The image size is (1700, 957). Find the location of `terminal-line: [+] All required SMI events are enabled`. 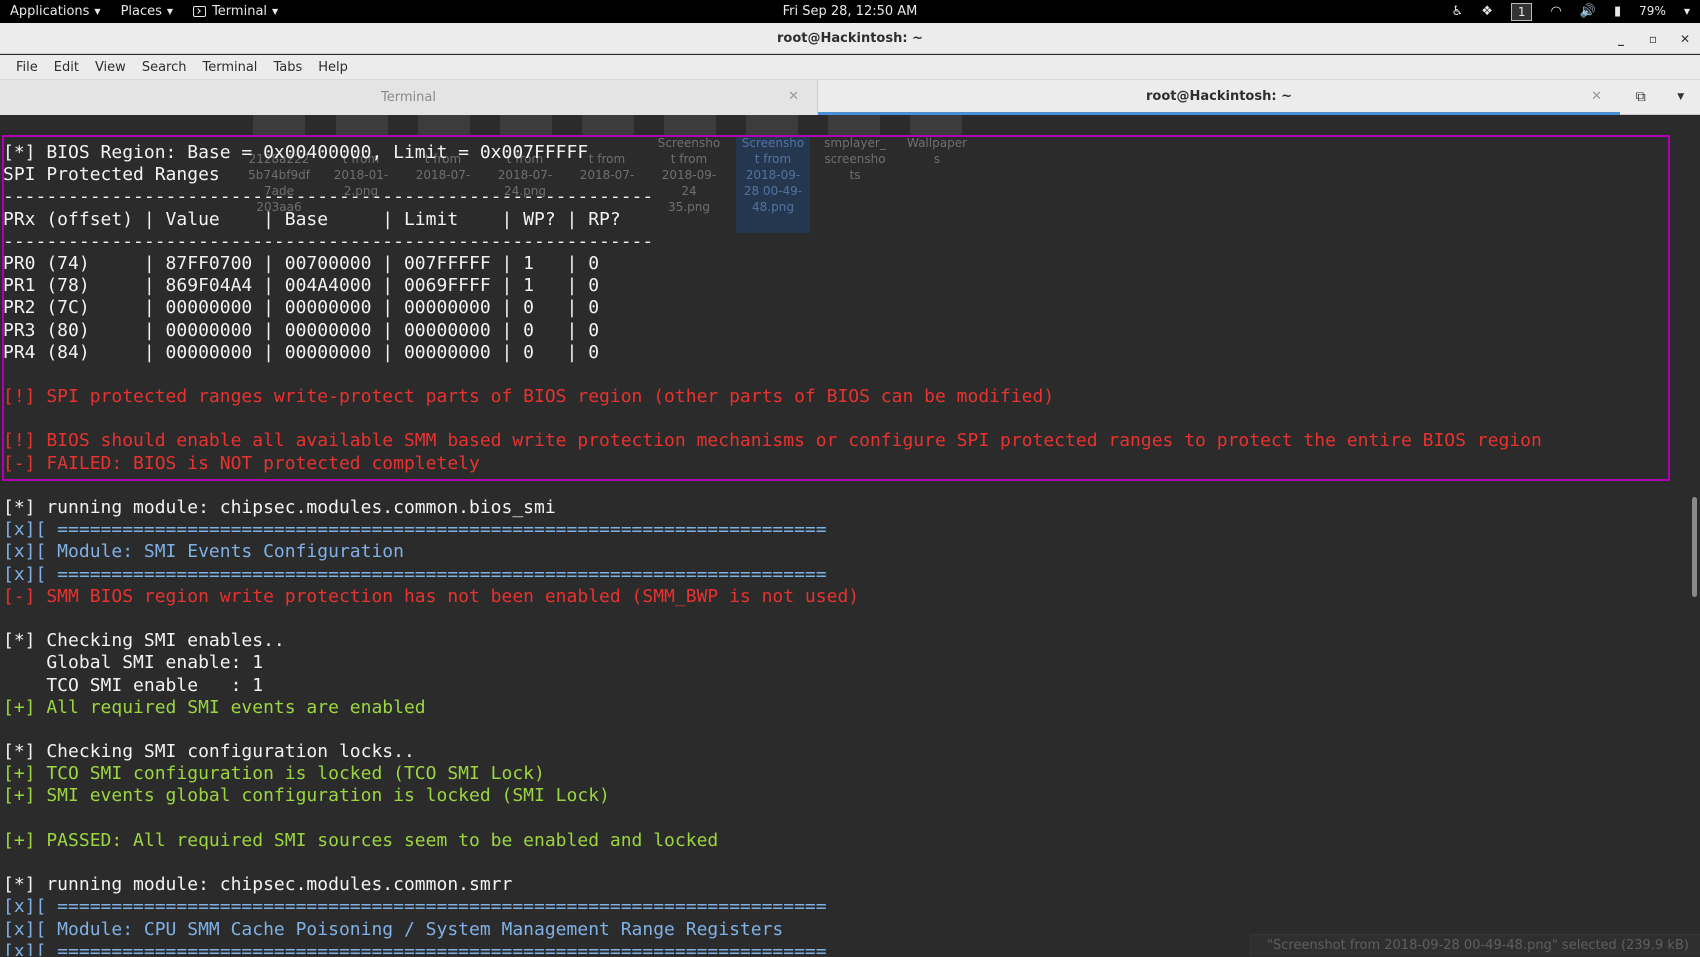

terminal-line: [+] All required SMI events are enabled is located at coordinates (772, 708).